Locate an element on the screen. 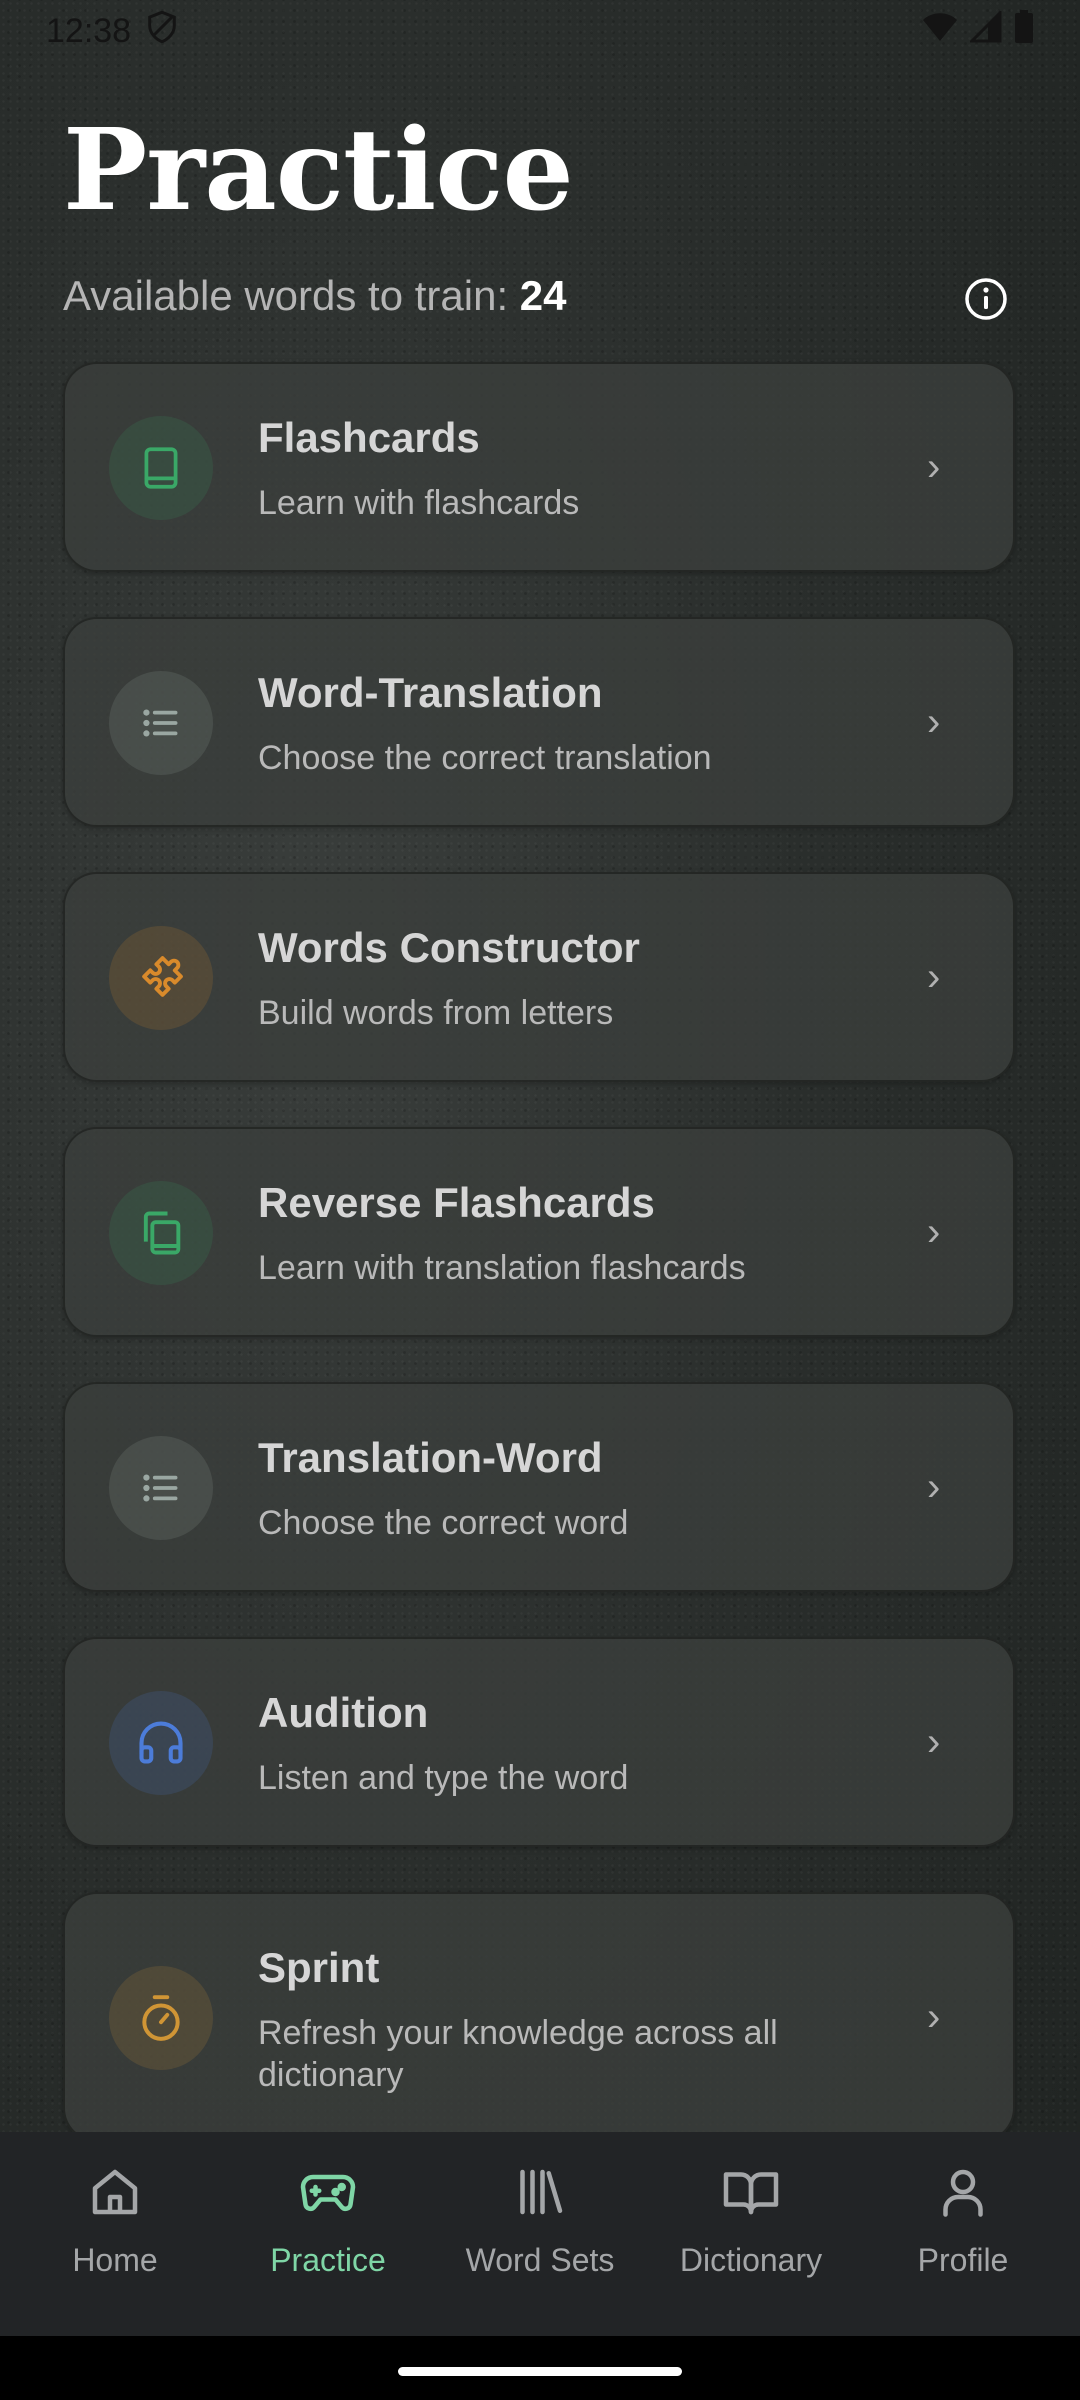  mode-subtitle: Build words from letters is located at coordinates (436, 1013).